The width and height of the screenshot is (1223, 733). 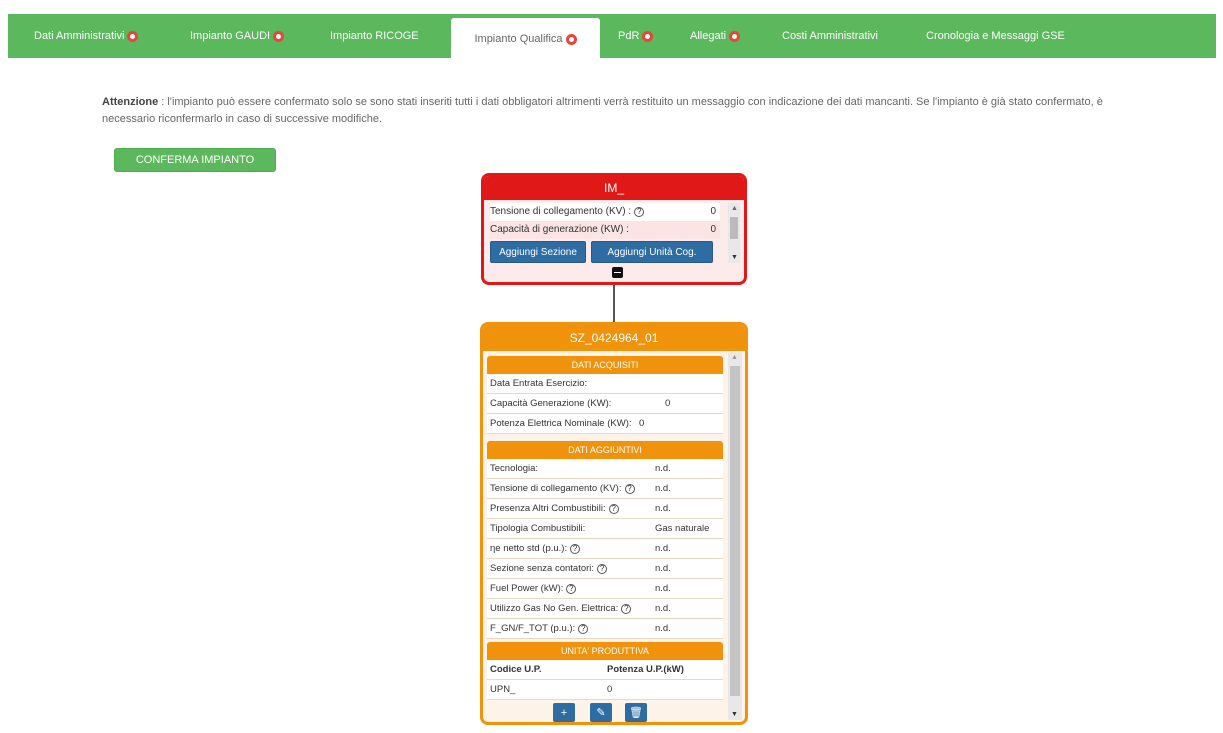 What do you see at coordinates (614, 188) in the screenshot?
I see `im-card-title: IM_` at bounding box center [614, 188].